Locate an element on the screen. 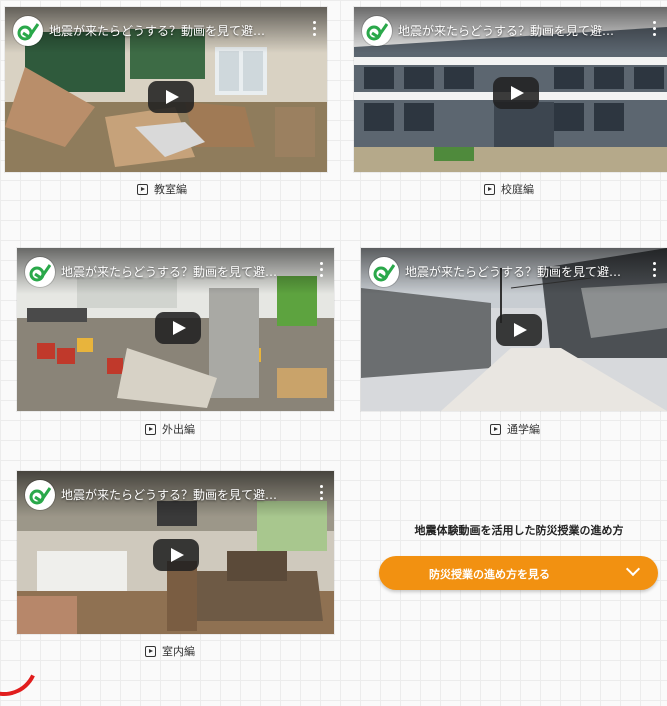 This screenshot has height=706, width=667. video-caption-indoors: 室内編 is located at coordinates (170, 651).